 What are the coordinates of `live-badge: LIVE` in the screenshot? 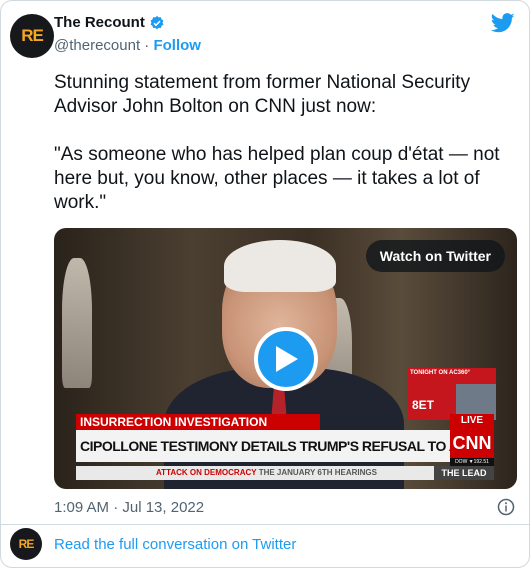 It's located at (472, 421).